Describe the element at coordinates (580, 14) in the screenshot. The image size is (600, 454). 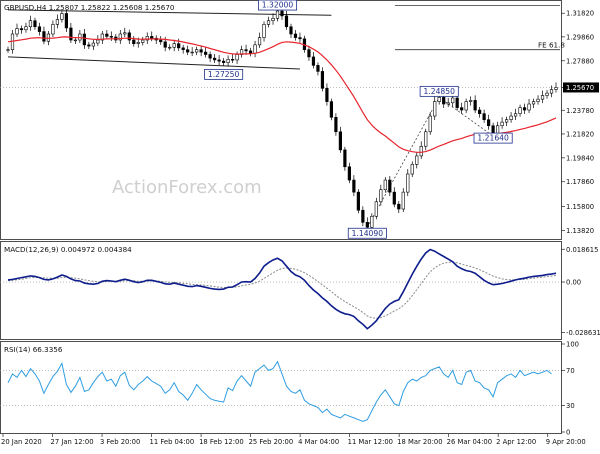
I see `price-tick-label: 1.31820` at that location.